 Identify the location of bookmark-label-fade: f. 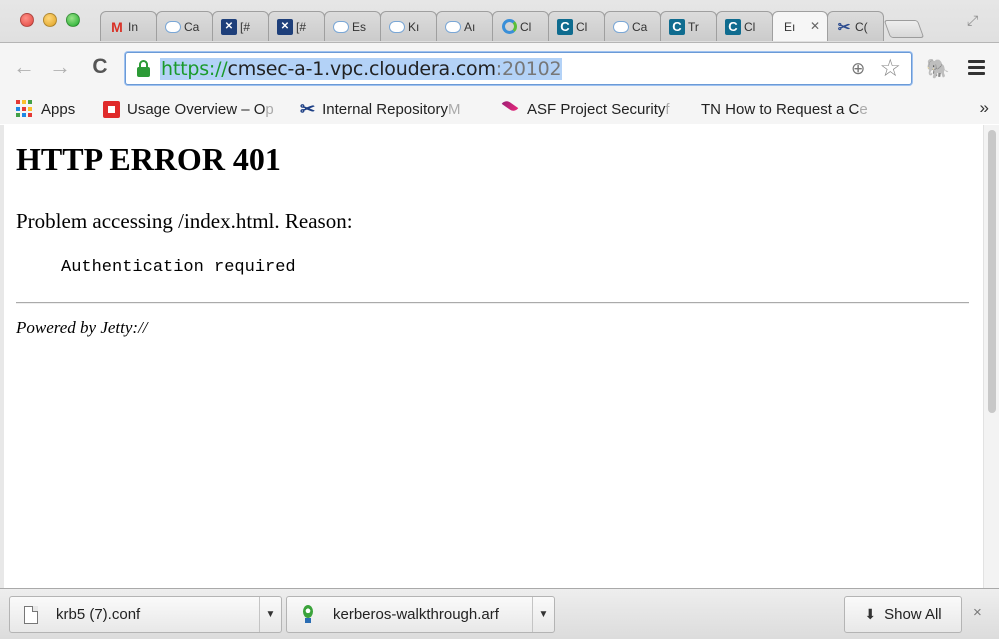
(667, 109).